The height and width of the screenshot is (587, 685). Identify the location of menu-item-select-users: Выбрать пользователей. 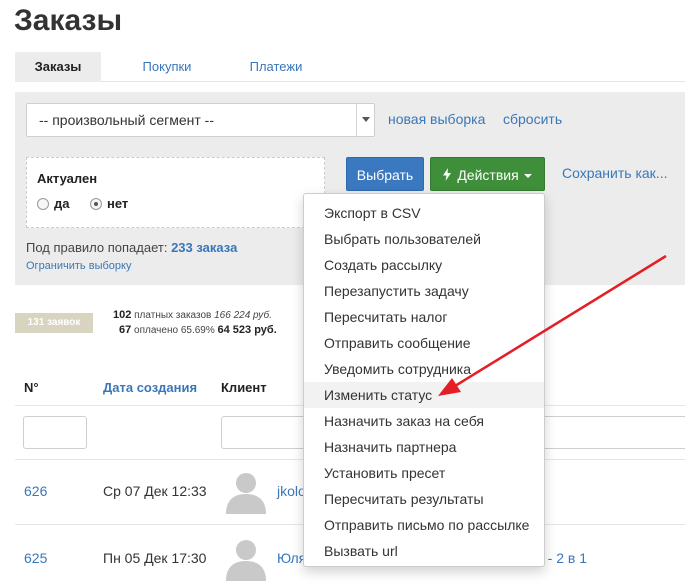
(424, 239).